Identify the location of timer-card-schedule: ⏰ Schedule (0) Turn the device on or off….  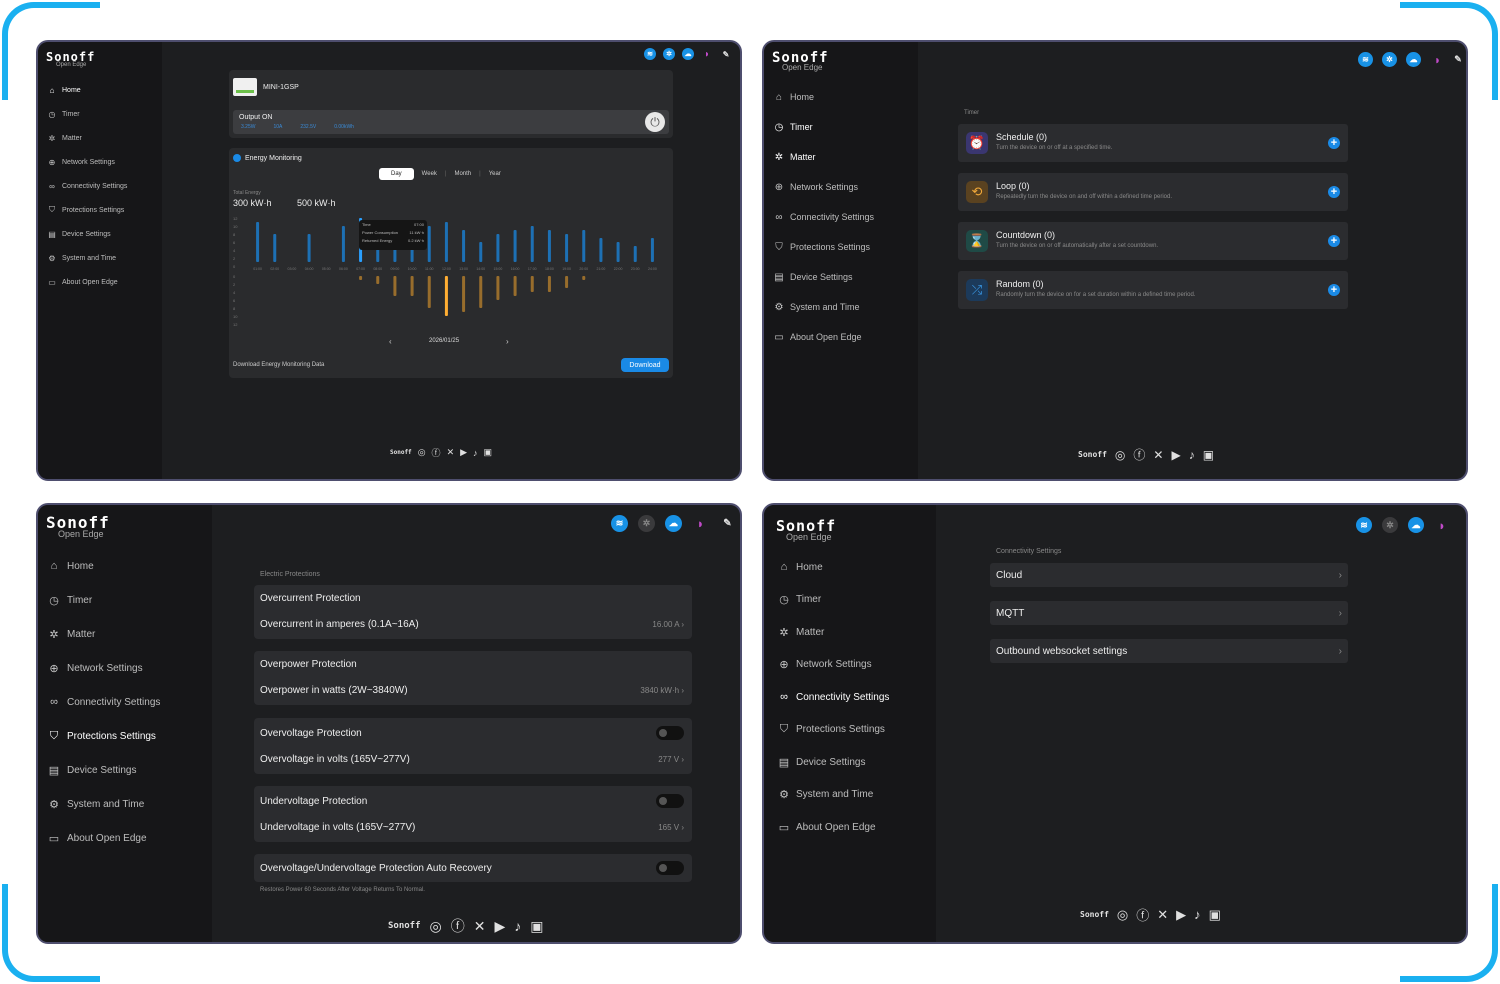
(1153, 143).